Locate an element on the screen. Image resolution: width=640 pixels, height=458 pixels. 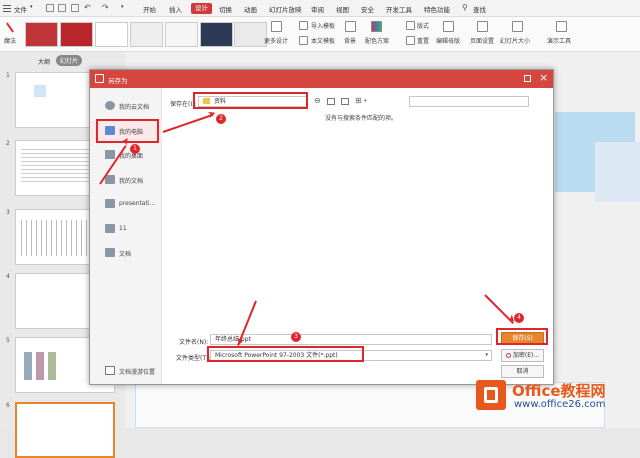
tab-review: 审阅 is located at coordinates (317, 9).